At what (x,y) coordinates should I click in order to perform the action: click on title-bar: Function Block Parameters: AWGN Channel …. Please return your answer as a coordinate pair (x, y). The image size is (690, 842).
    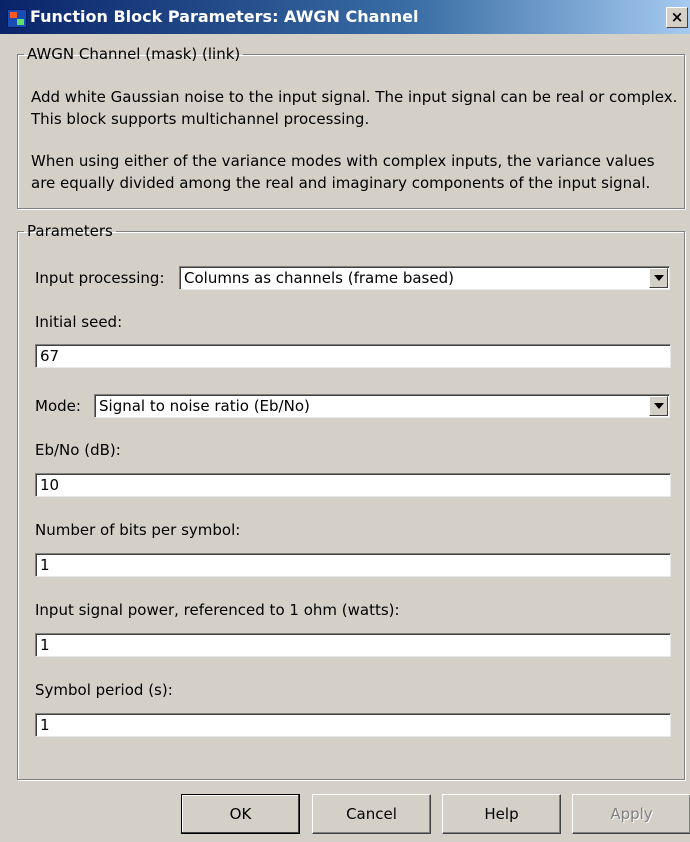
    Looking at the image, I should click on (345, 17).